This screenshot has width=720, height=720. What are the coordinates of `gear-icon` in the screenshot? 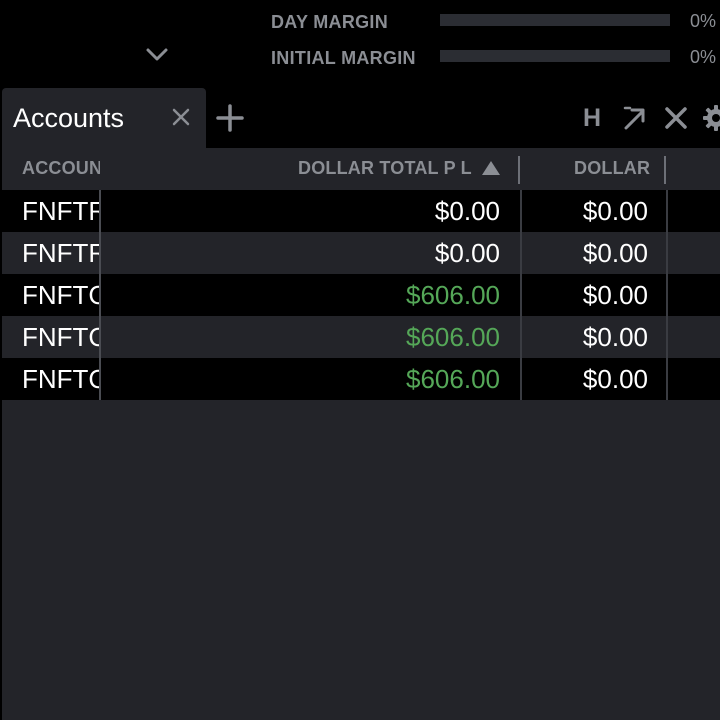 It's located at (711, 118).